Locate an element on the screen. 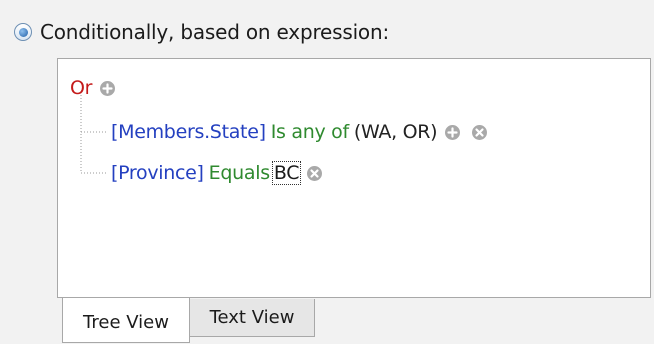 This screenshot has width=654, height=344. condition-row: [Members.State] Is any of (WA, OR) is located at coordinates (299, 132).